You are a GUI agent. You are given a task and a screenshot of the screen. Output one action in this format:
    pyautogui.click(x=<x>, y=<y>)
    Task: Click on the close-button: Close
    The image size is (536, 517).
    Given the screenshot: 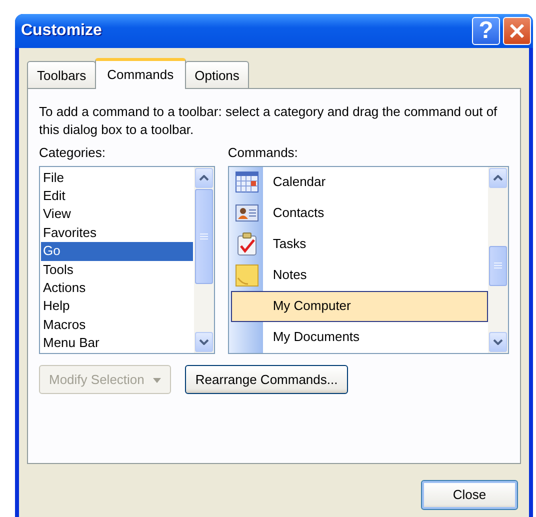 What is the action you would take?
    pyautogui.click(x=469, y=495)
    